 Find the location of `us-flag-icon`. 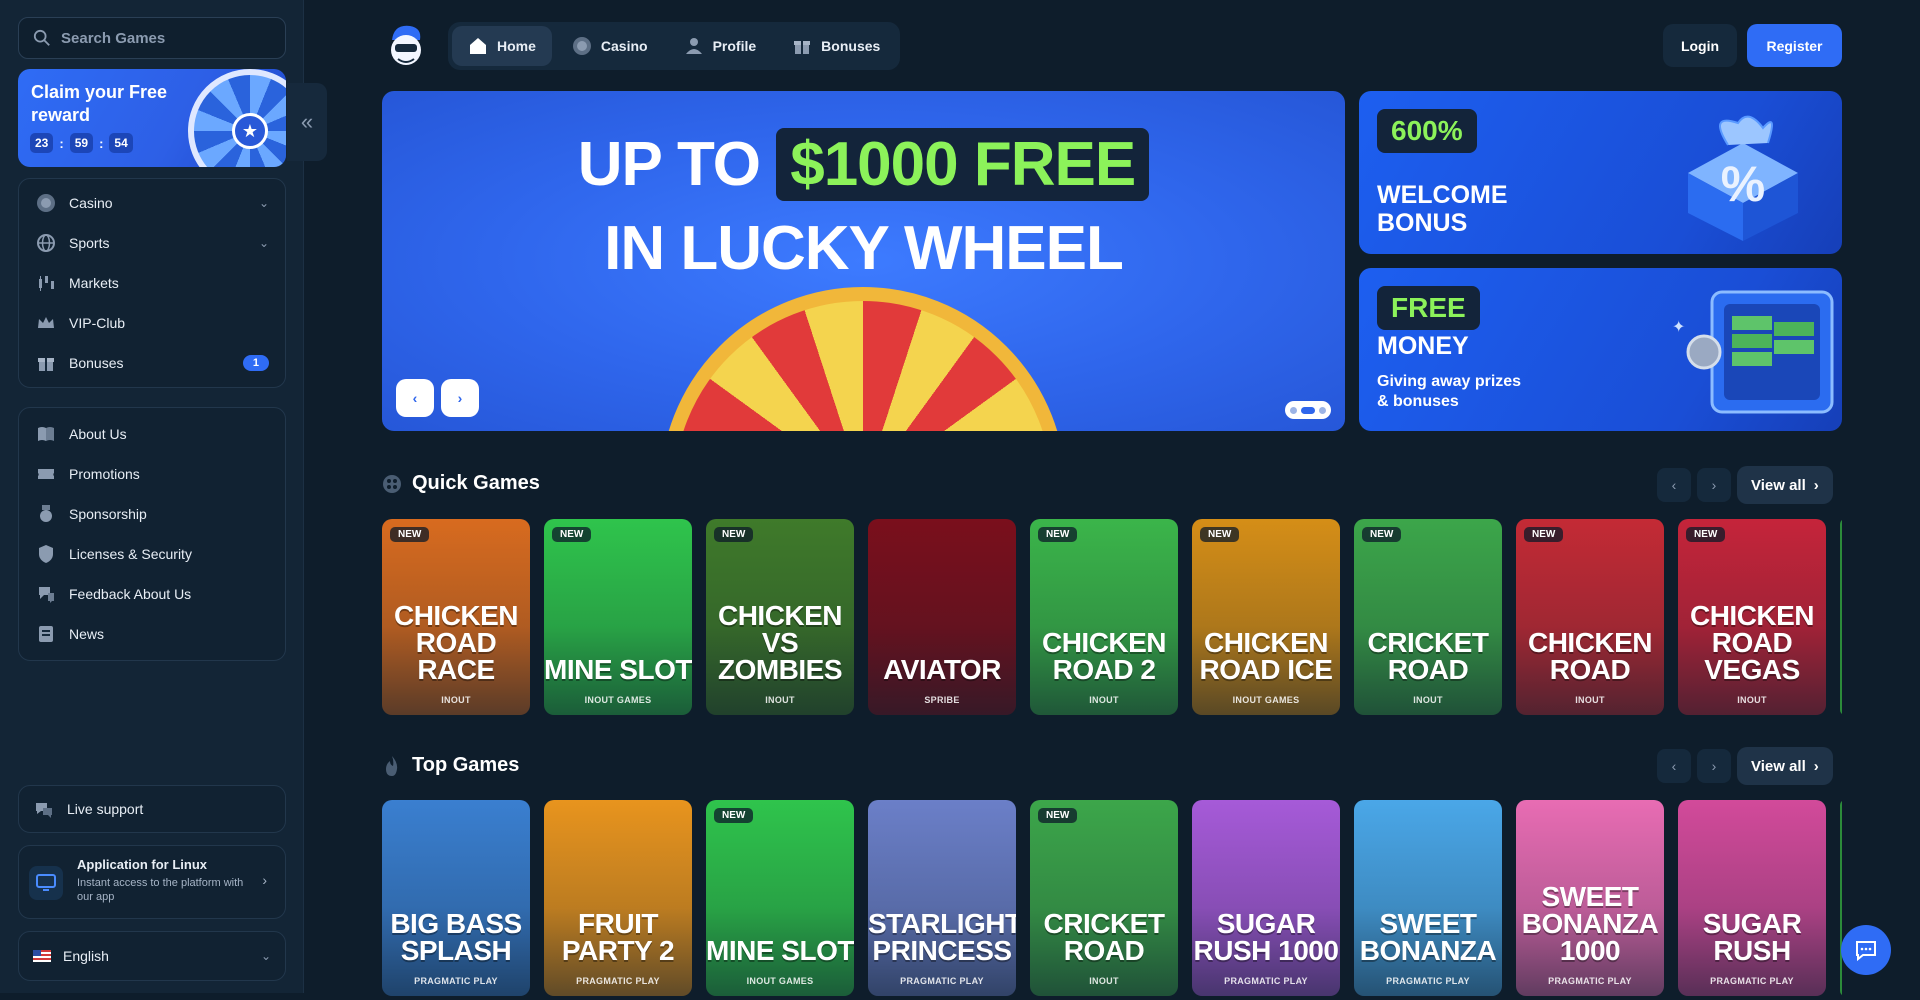

us-flag-icon is located at coordinates (42, 956).